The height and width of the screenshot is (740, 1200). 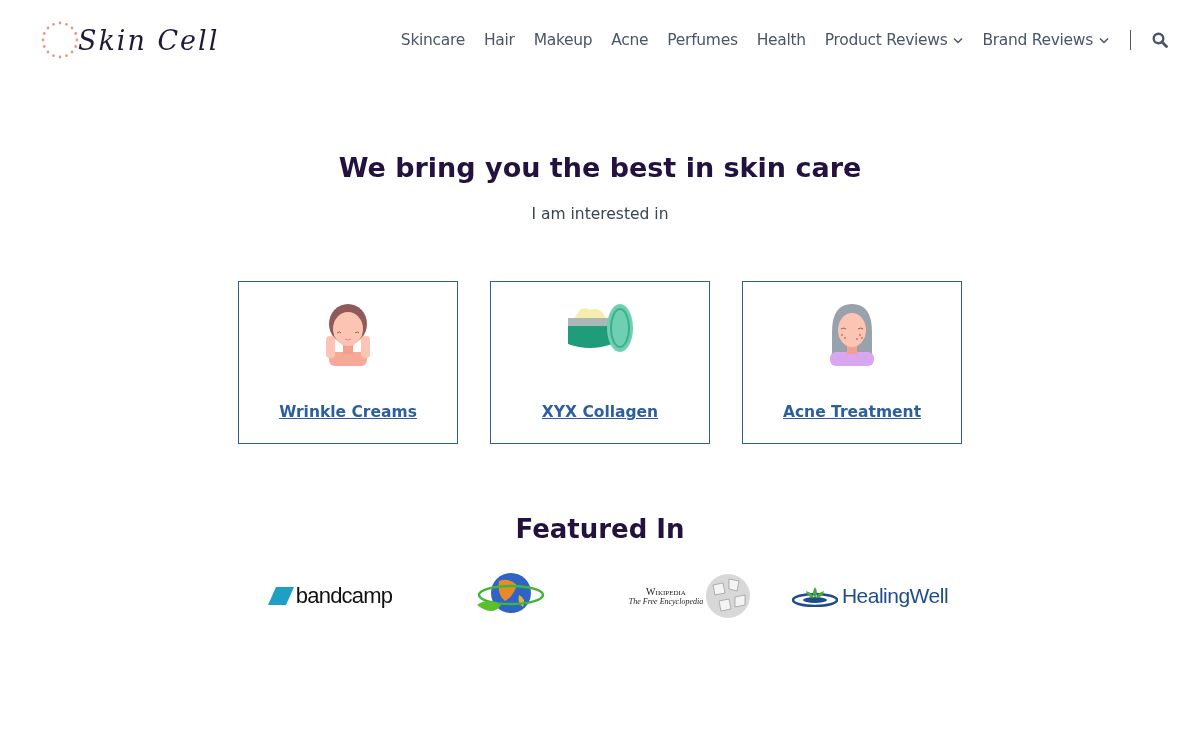 I want to click on bandcamp-logo-text: bandcamp, so click(x=344, y=596).